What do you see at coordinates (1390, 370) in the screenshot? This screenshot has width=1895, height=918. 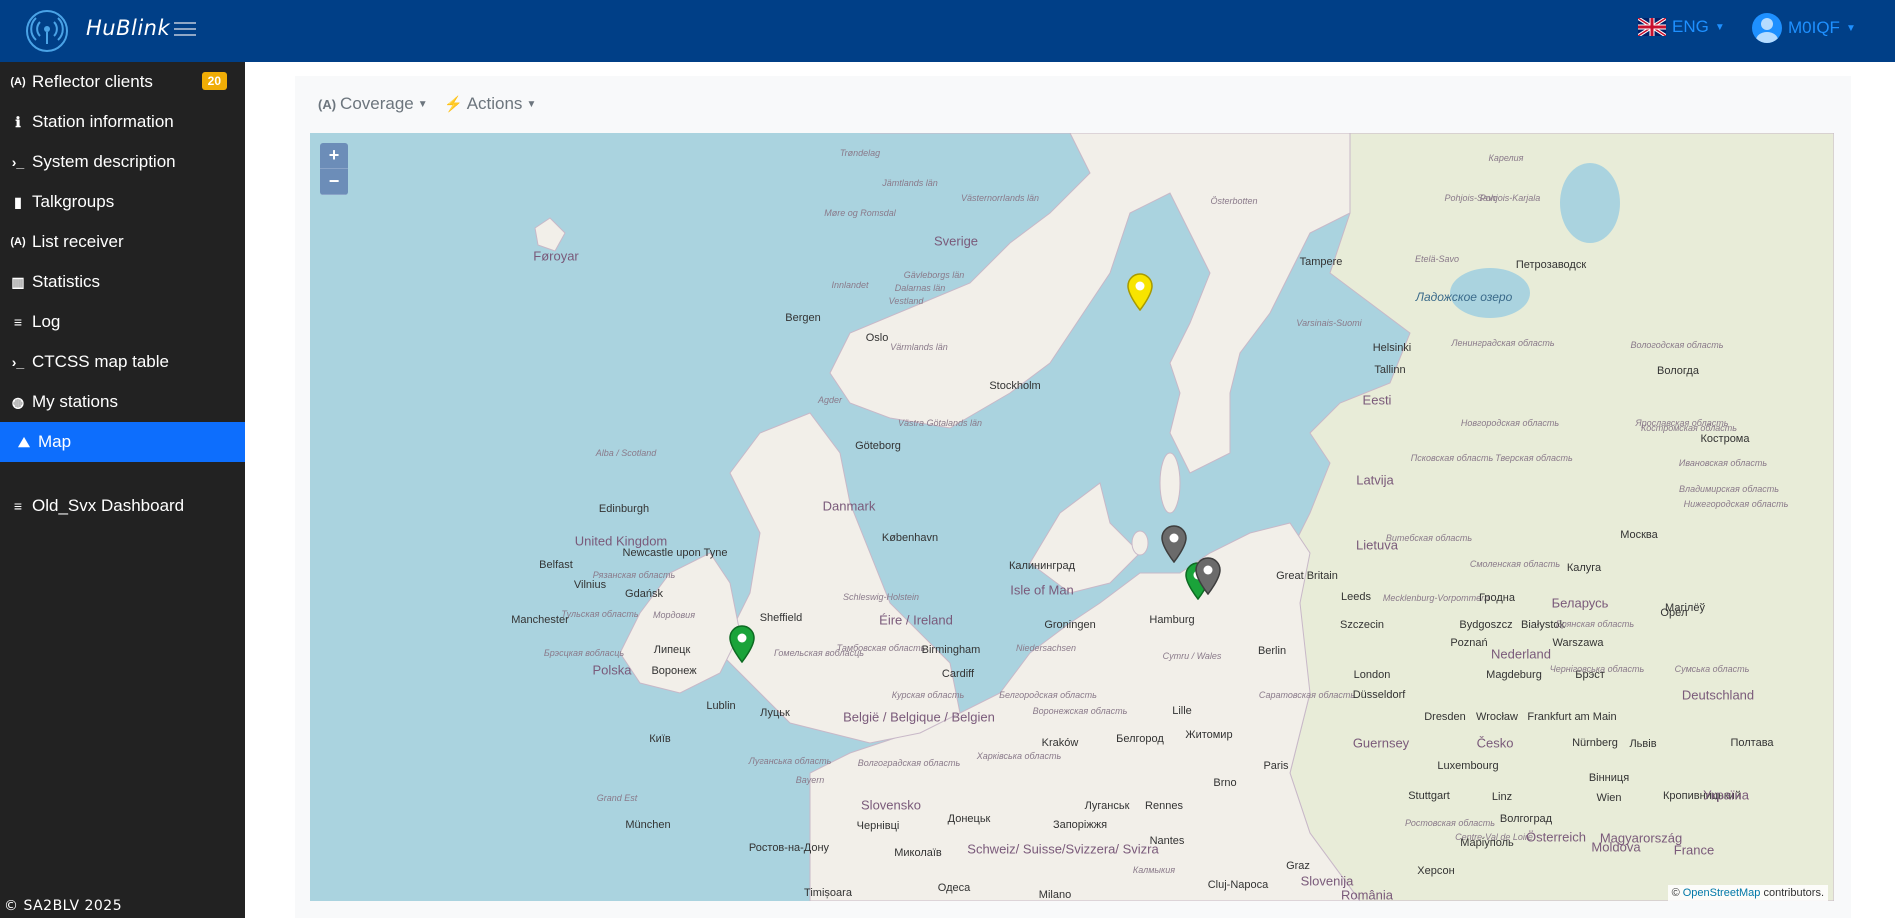 I see `map-label: Tallinn` at bounding box center [1390, 370].